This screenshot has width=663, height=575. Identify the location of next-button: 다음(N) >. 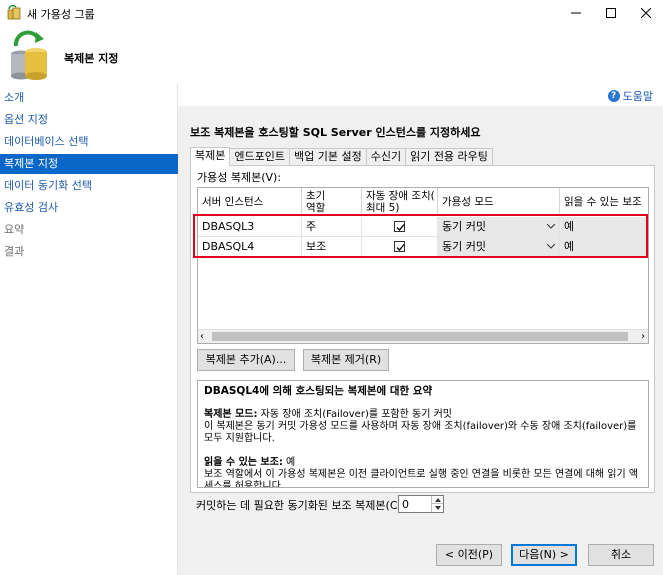
(544, 555).